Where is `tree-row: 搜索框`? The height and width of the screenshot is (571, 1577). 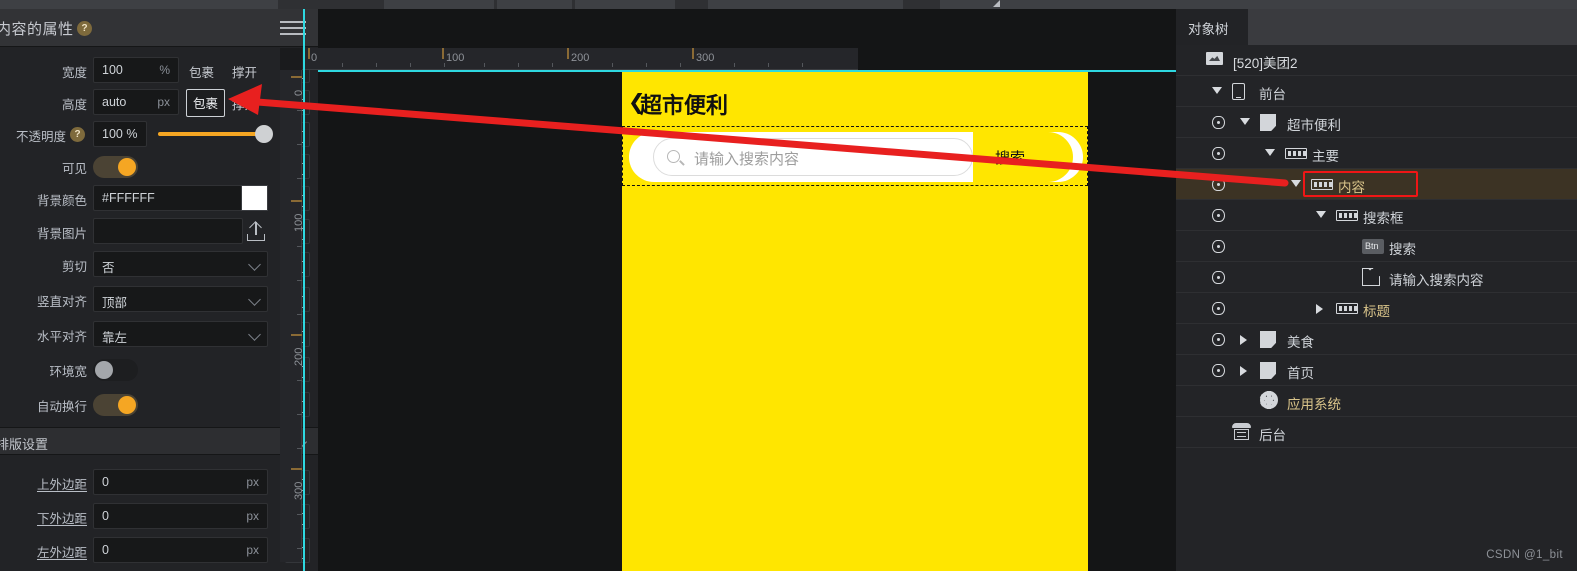 tree-row: 搜索框 is located at coordinates (1376, 215).